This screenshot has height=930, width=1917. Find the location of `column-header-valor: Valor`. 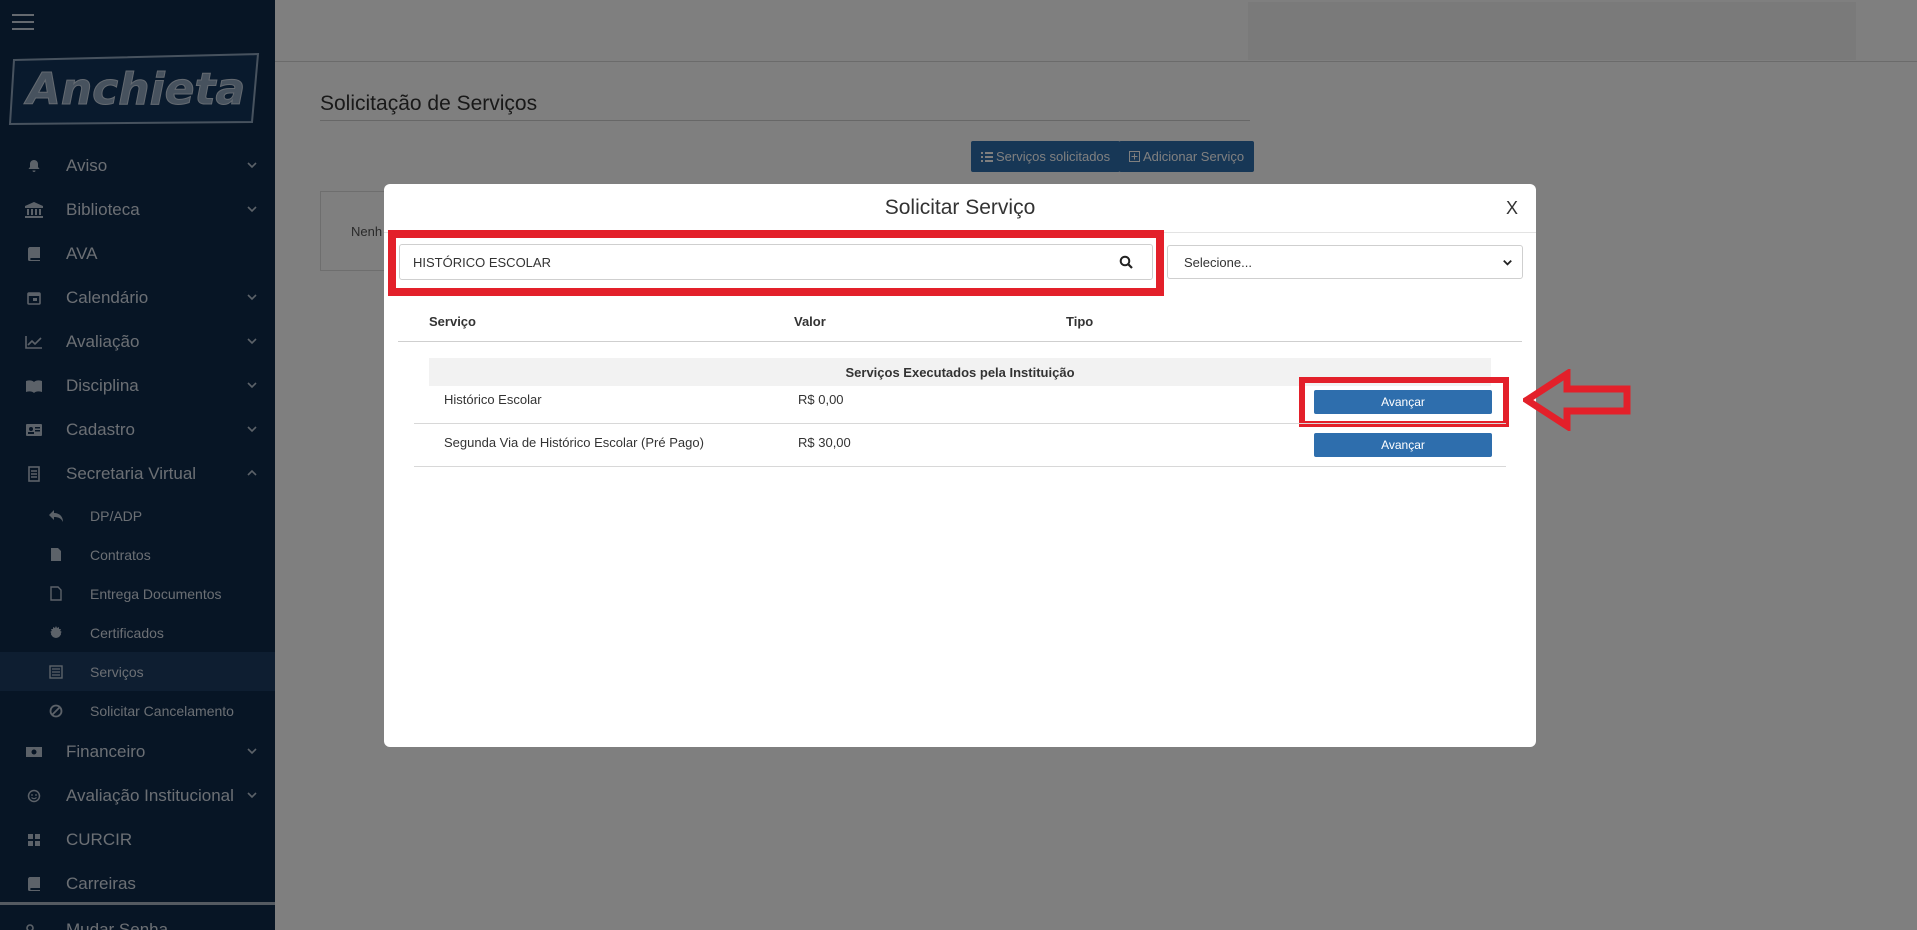

column-header-valor: Valor is located at coordinates (810, 321).